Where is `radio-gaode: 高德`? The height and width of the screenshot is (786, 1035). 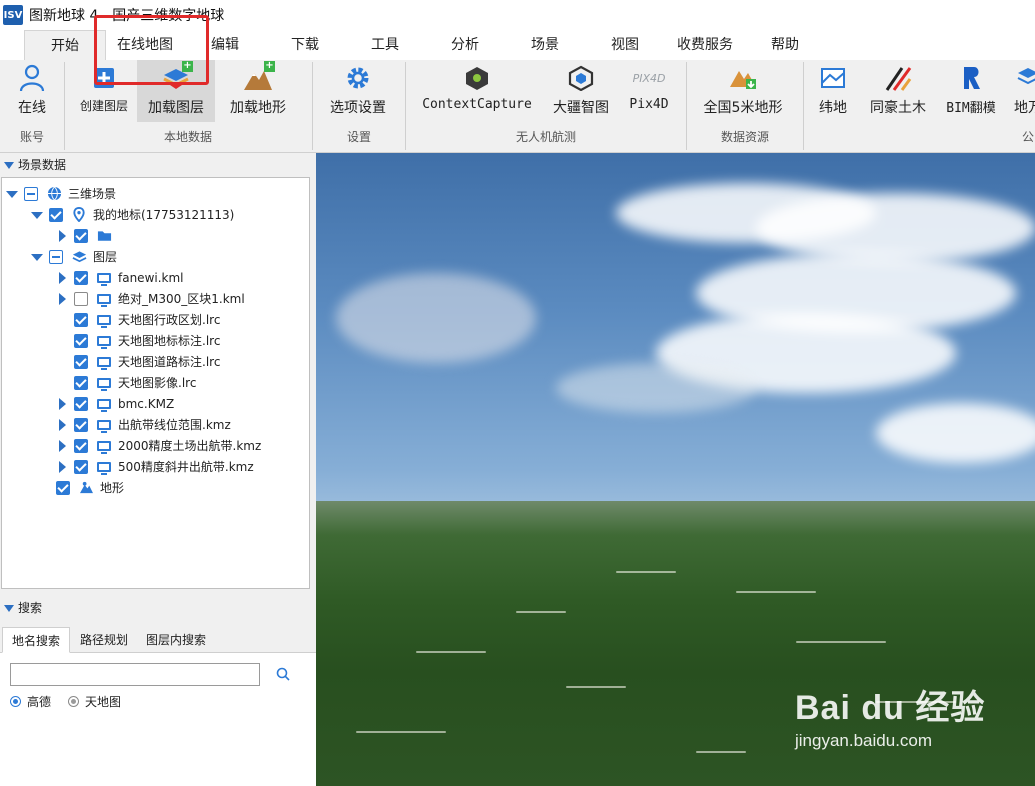
radio-gaode: 高德 is located at coordinates (30, 701).